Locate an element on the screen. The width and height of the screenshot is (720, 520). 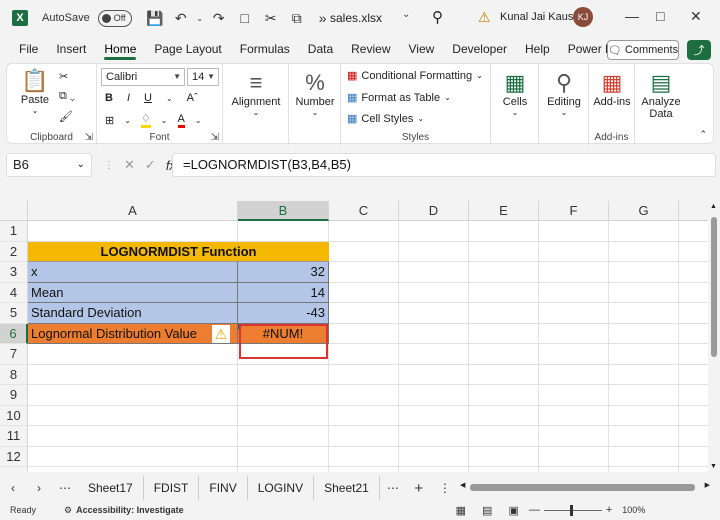
tab-options-icon: ⋮ is located at coordinates (445, 488).